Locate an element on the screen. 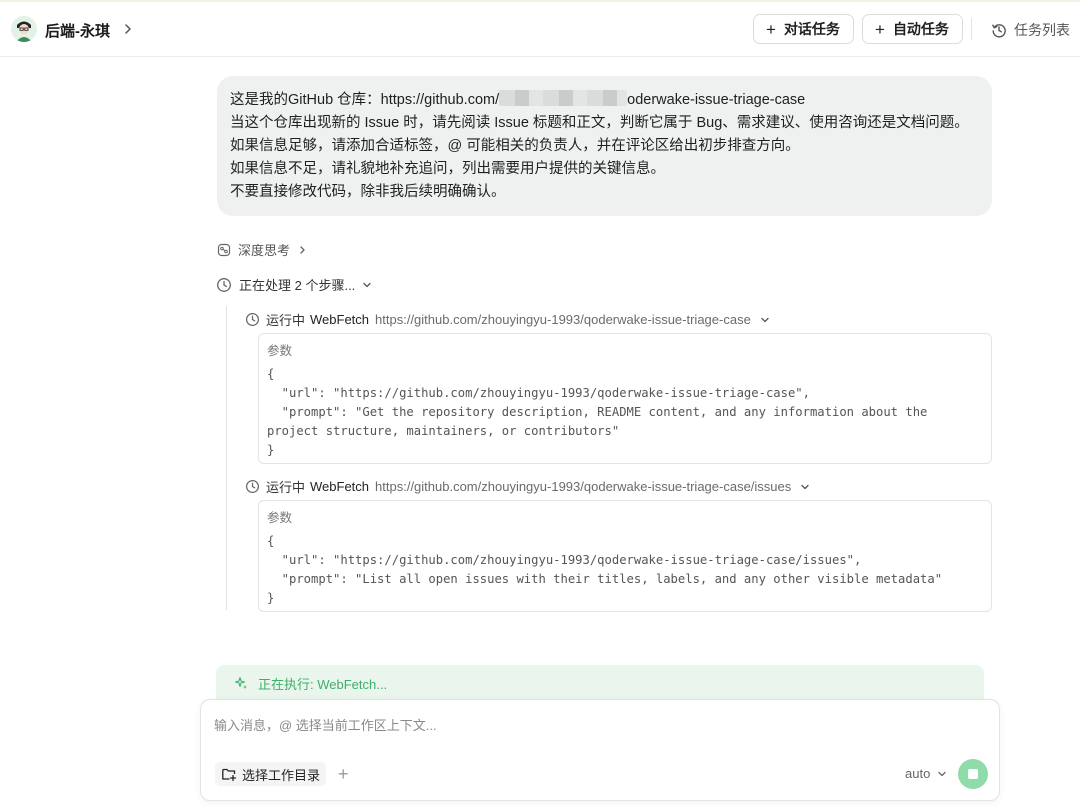  message-composer: 输入消息，@ 选择当前工作区上下文... 选择工作目录 + auto is located at coordinates (600, 750).